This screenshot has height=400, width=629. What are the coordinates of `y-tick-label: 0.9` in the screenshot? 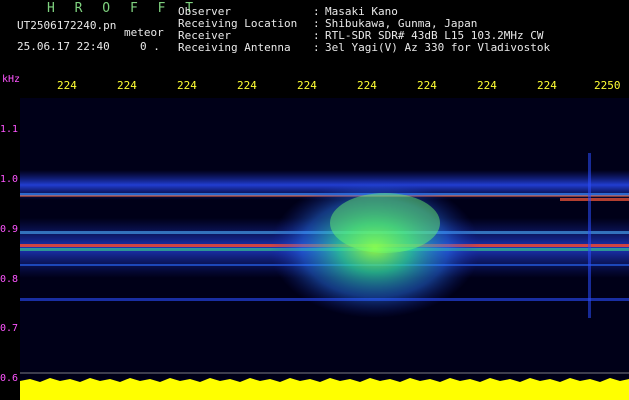 It's located at (9, 229).